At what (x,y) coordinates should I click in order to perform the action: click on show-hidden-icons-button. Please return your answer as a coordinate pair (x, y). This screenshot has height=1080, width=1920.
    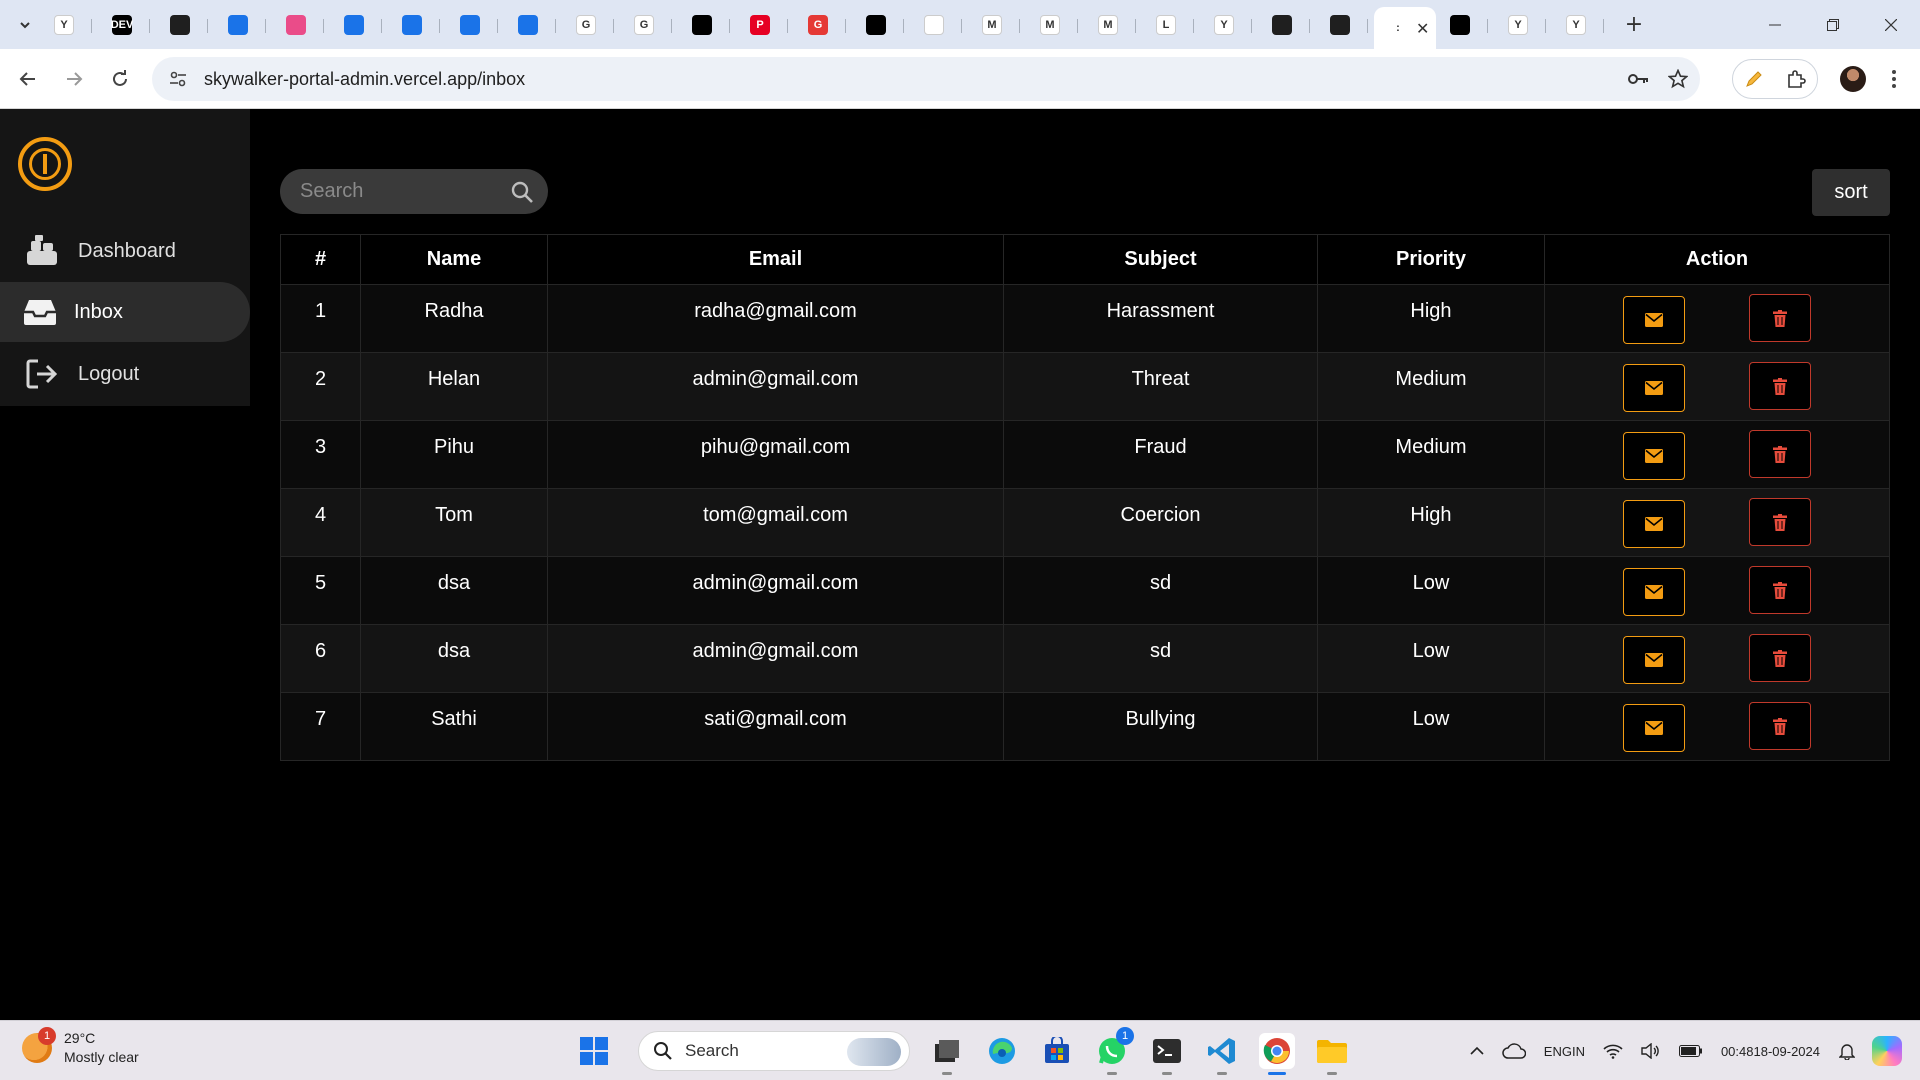
    Looking at the image, I should click on (1477, 1051).